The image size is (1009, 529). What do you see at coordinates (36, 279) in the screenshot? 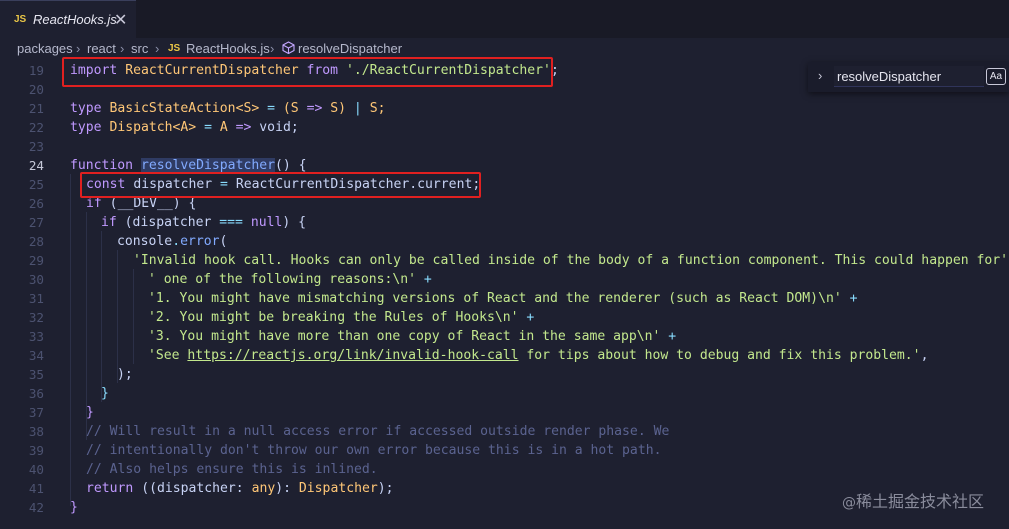
I see `line-number: 30` at bounding box center [36, 279].